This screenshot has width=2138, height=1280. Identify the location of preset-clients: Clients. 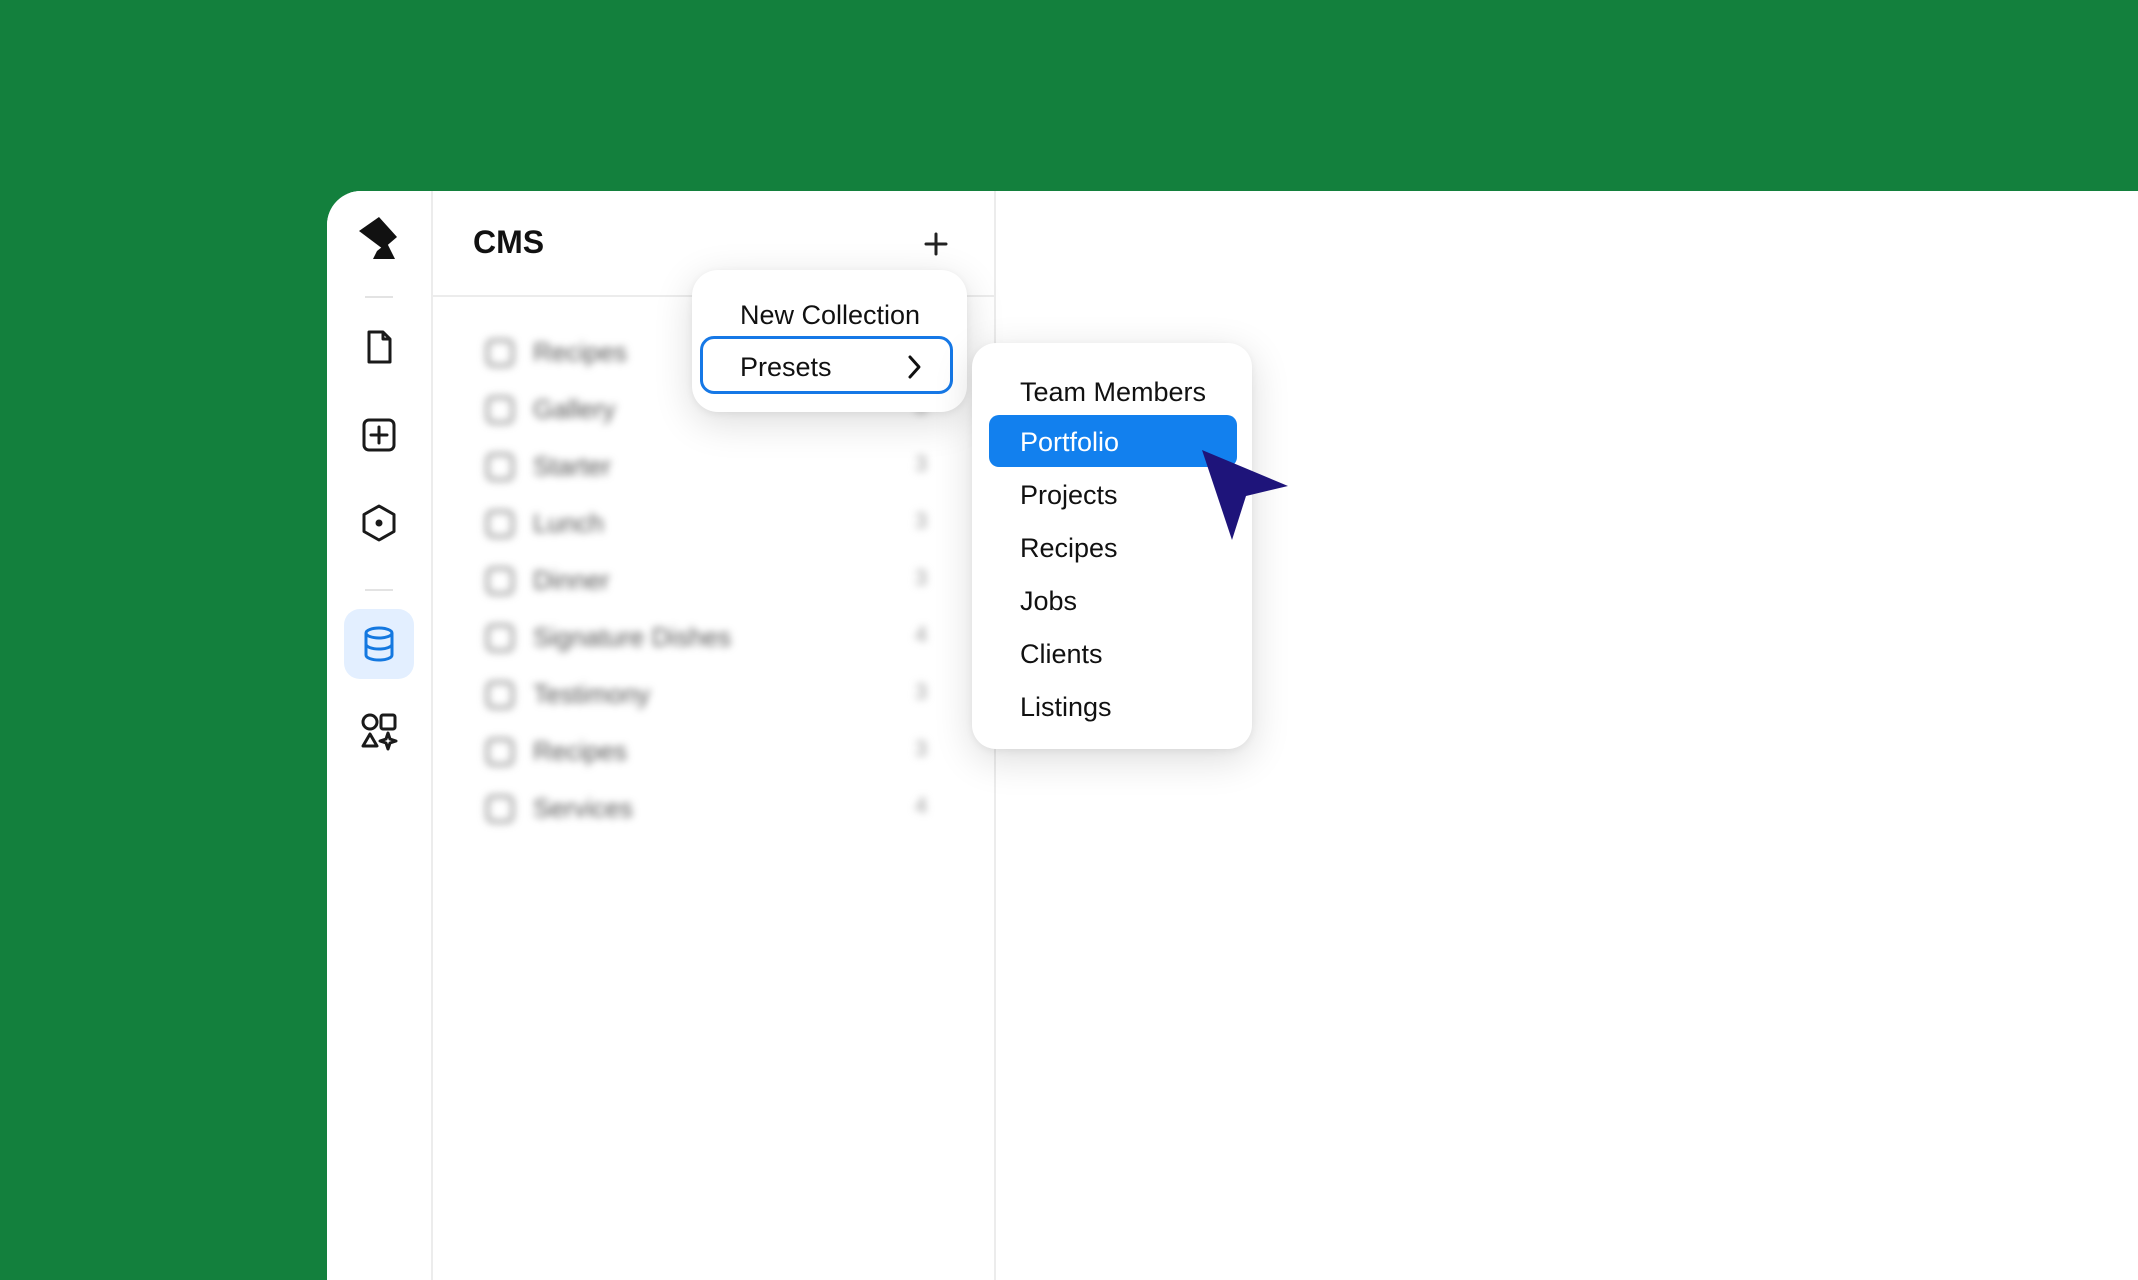
(1113, 653).